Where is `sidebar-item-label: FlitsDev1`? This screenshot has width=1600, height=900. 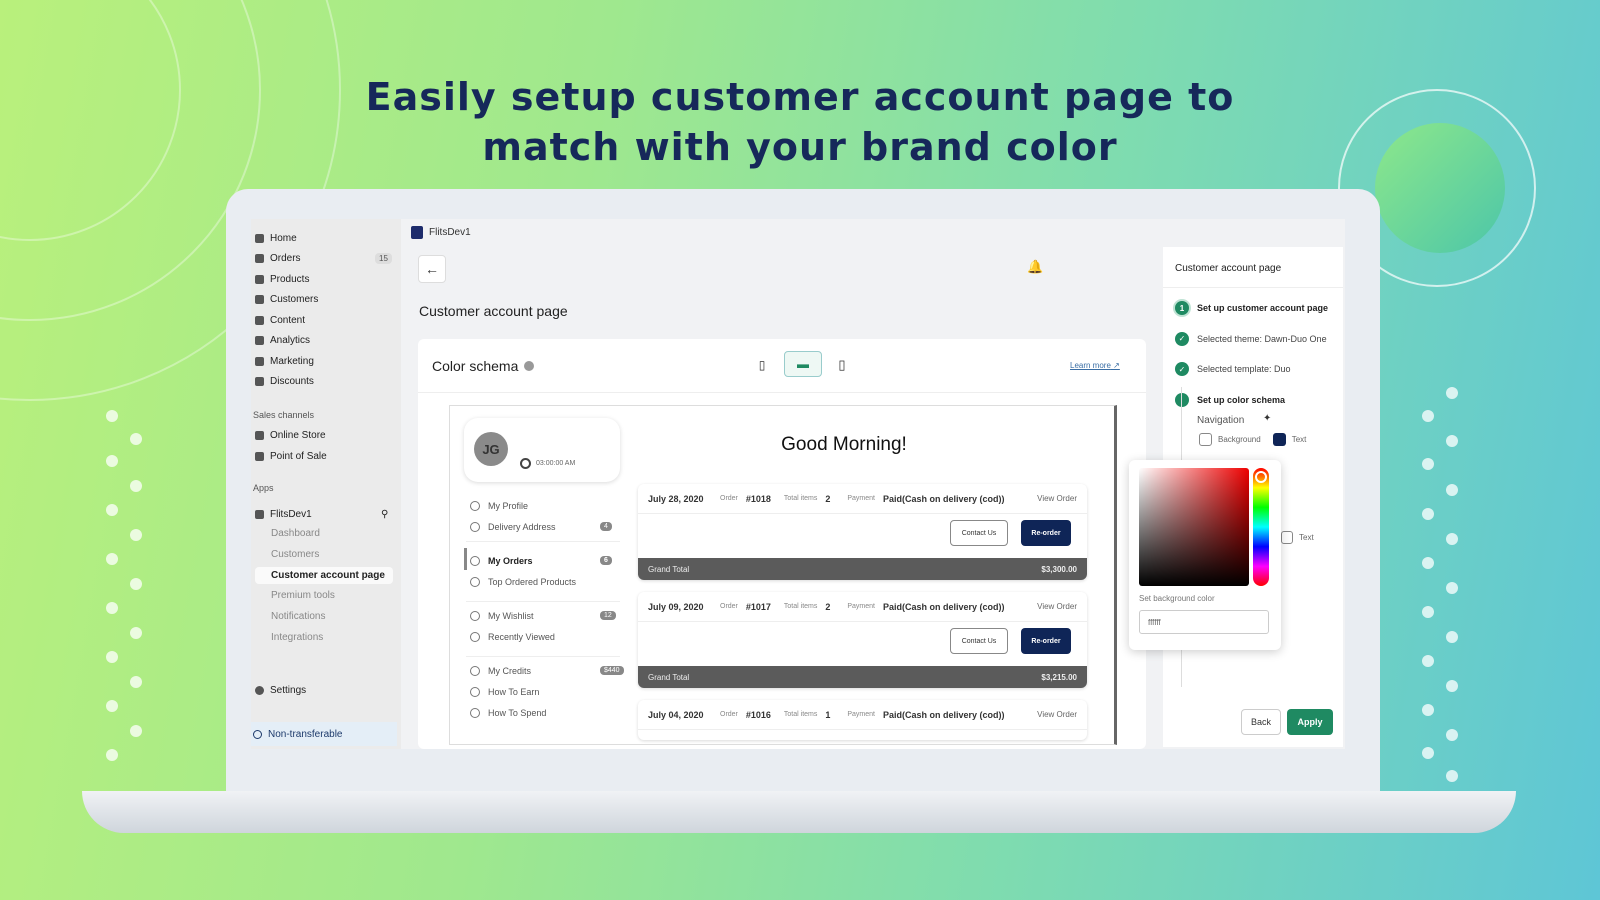 sidebar-item-label: FlitsDev1 is located at coordinates (291, 514).